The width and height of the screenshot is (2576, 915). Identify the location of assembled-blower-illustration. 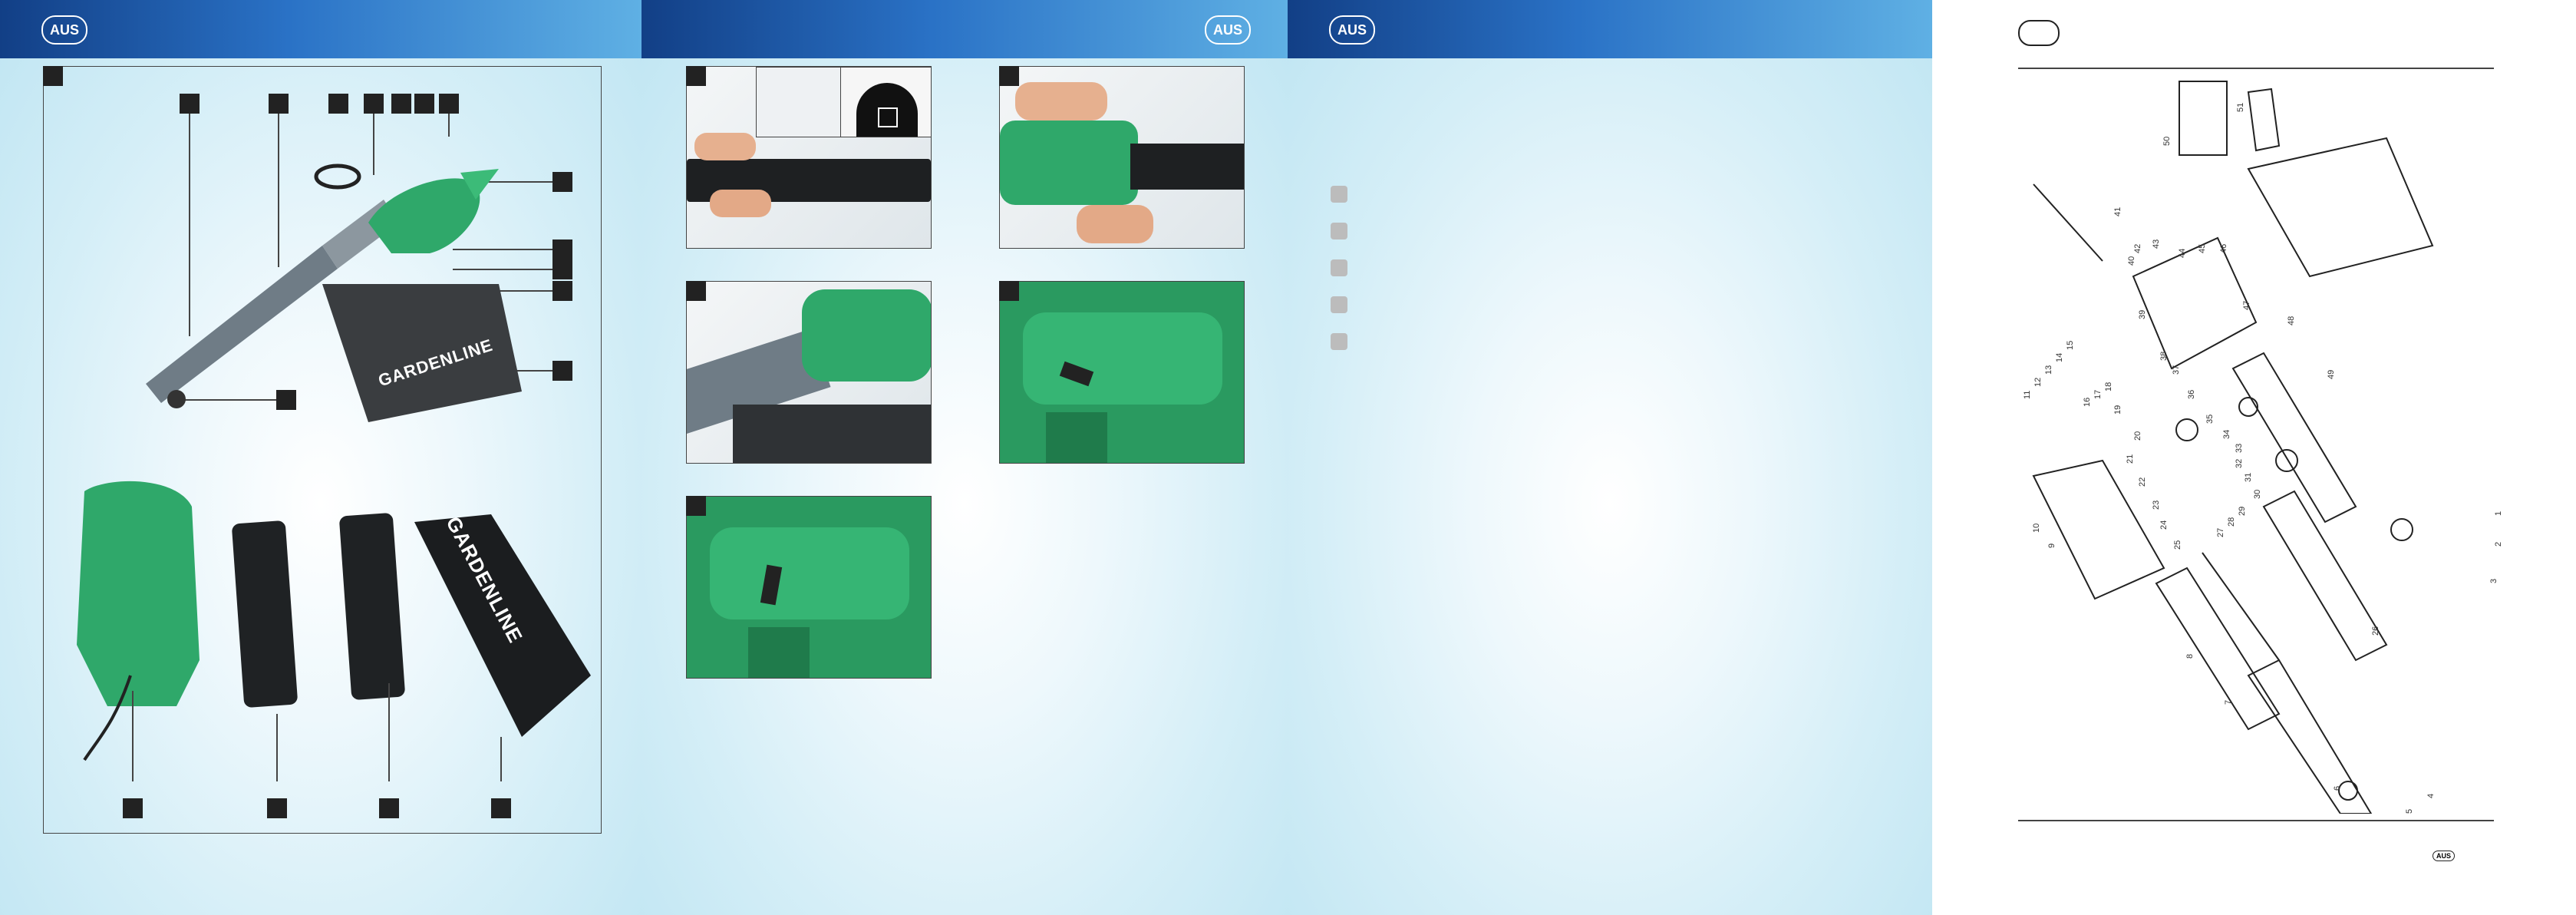
(334, 293).